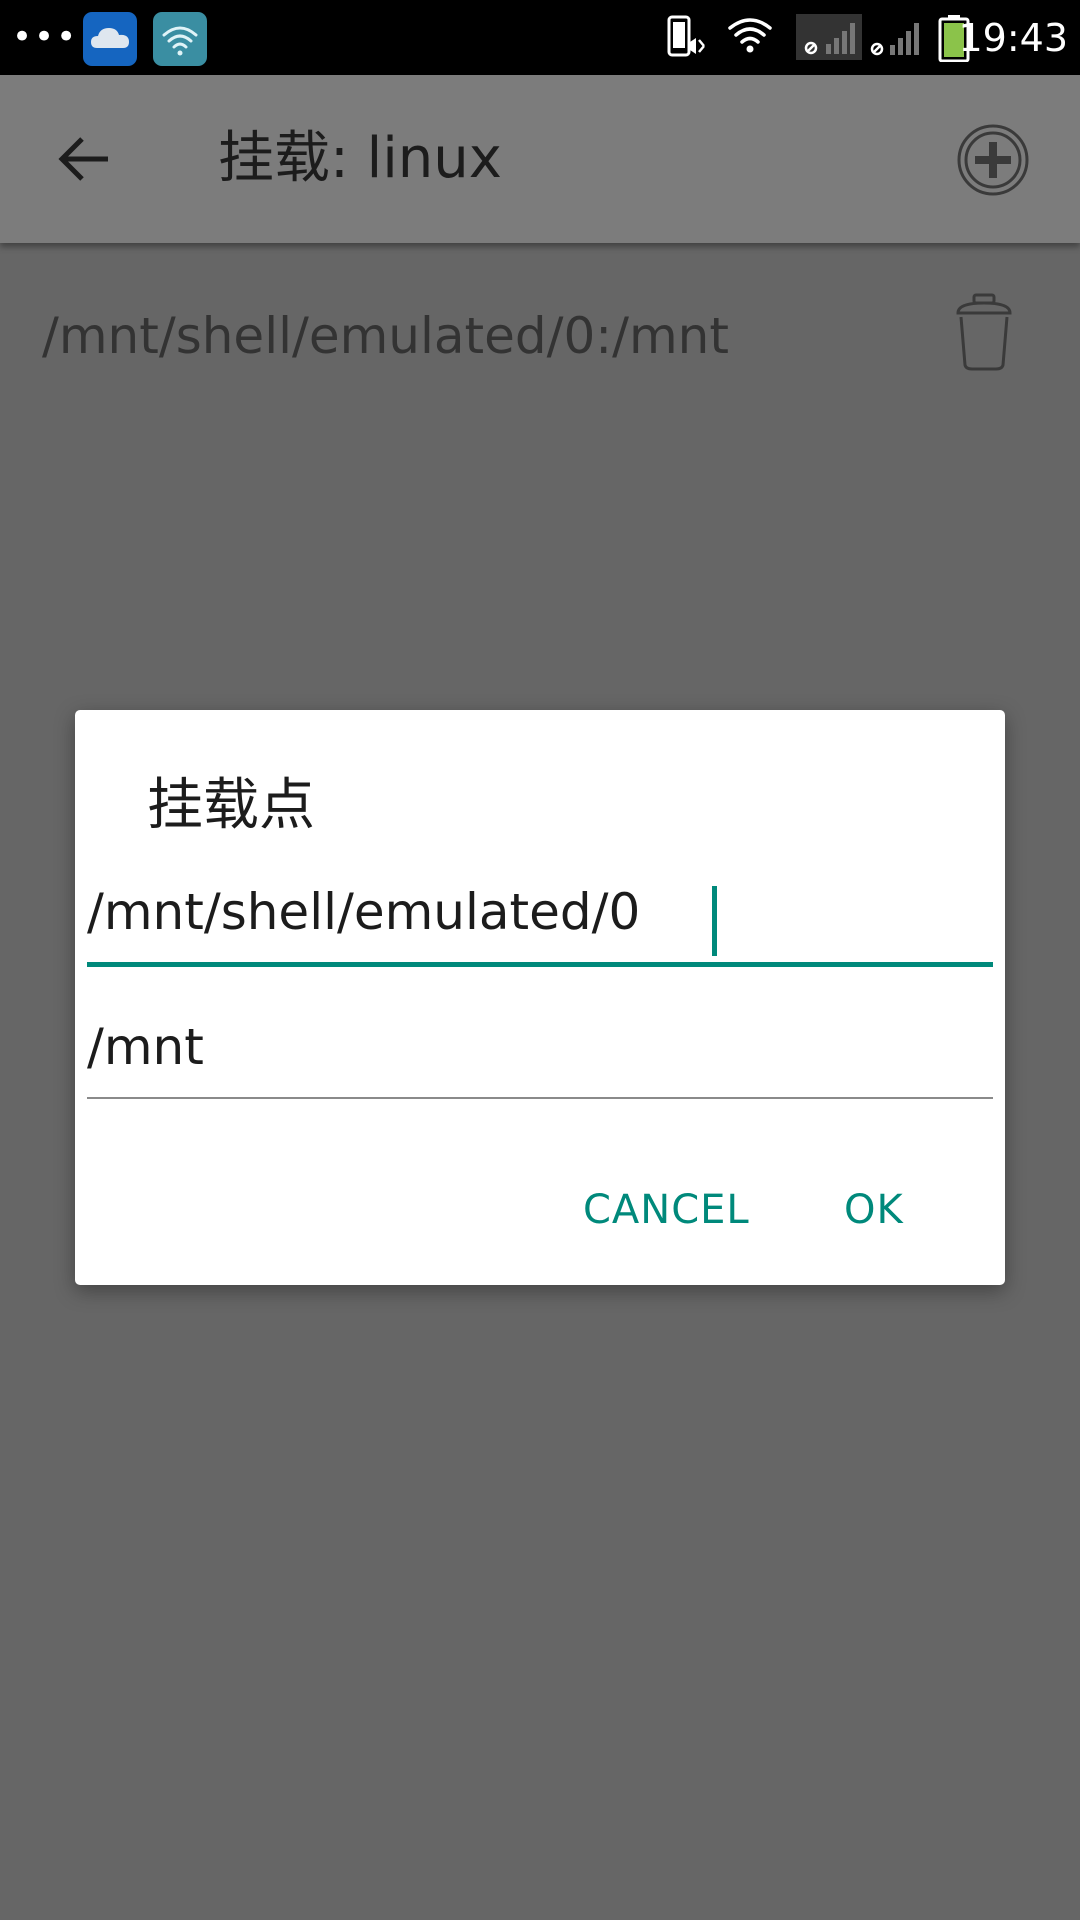 This screenshot has height=1920, width=1080. I want to click on cloud-app-icon, so click(110, 39).